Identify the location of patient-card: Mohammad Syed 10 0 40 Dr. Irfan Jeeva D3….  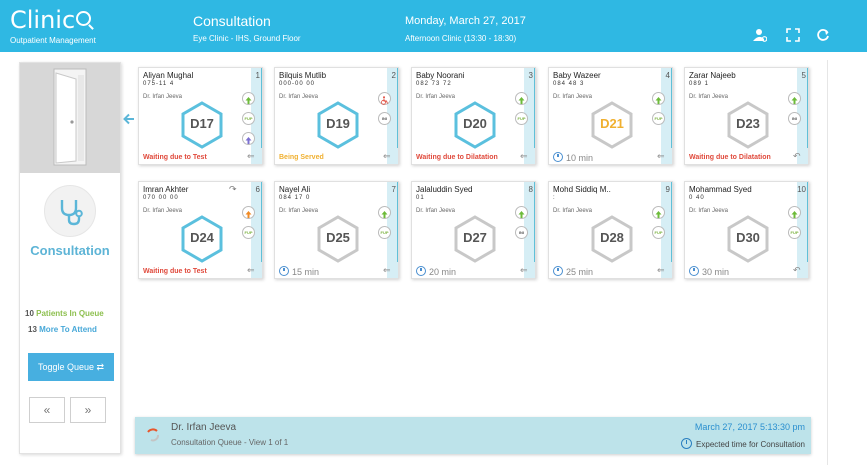
(746, 230).